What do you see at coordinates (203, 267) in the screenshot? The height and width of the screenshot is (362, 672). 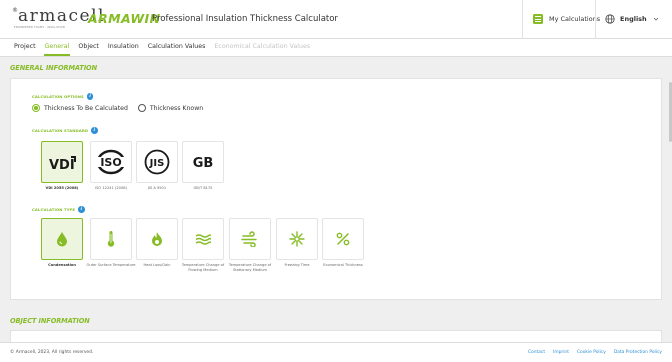 I see `type-caption: Temperature Change of Flowing Medium` at bounding box center [203, 267].